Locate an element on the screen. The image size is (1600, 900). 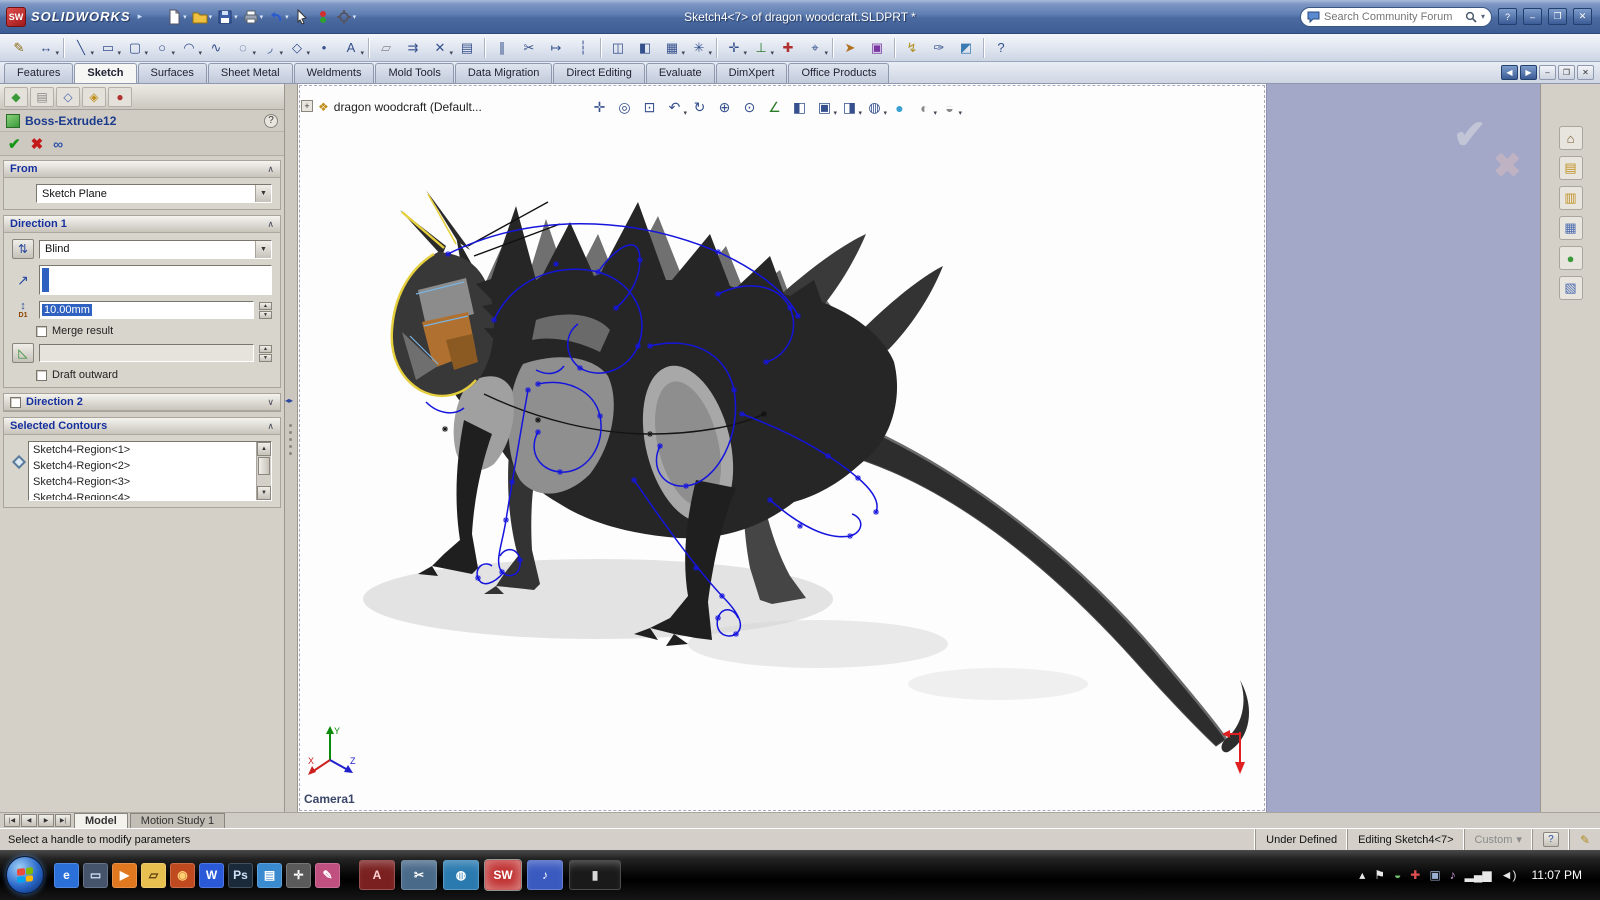
edit-color-icon: ✎ is located at coordinates (1585, 840).